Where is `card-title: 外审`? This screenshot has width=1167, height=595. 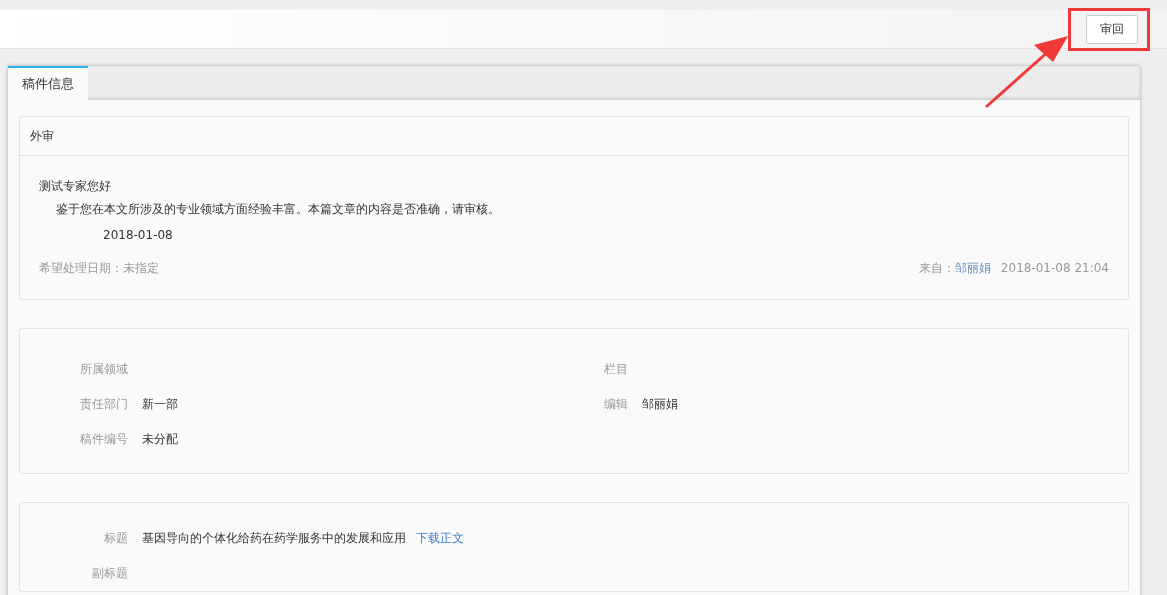 card-title: 外审 is located at coordinates (574, 136).